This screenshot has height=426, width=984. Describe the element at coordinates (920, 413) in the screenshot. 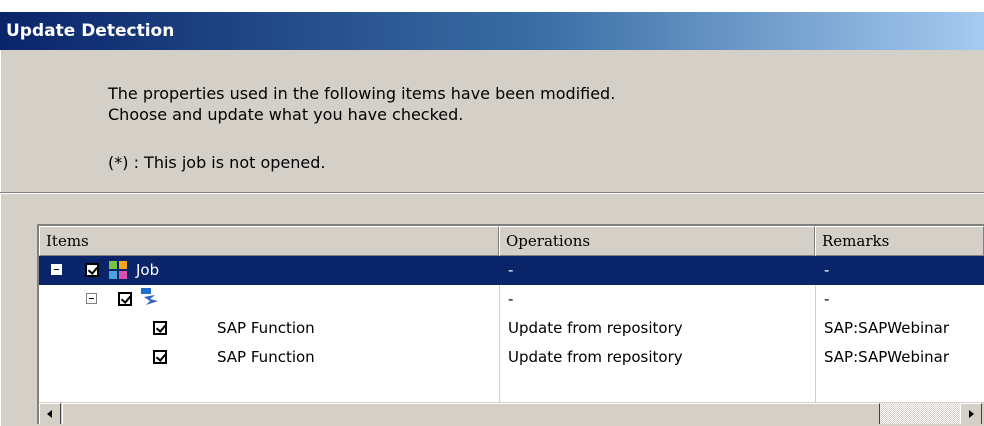

I see `scrollbar-track` at that location.